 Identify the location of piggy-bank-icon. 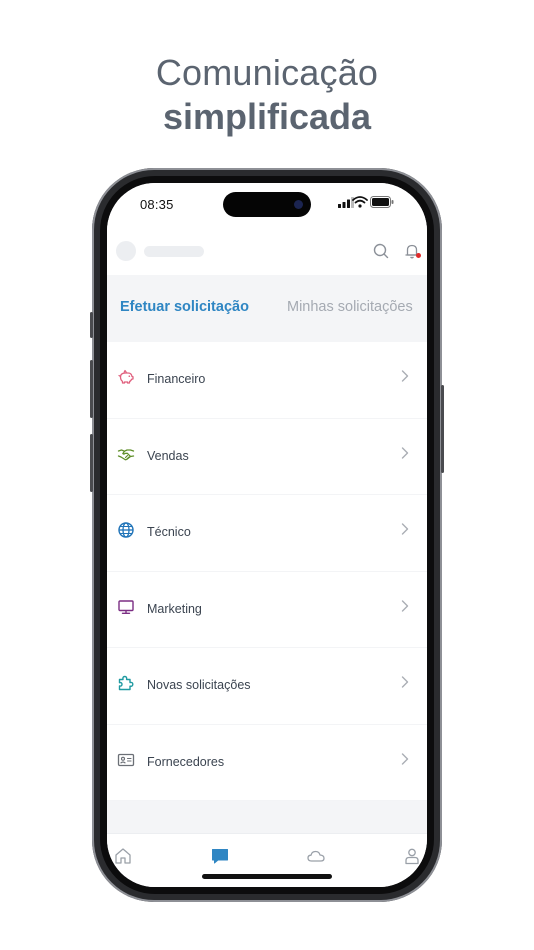
(126, 376).